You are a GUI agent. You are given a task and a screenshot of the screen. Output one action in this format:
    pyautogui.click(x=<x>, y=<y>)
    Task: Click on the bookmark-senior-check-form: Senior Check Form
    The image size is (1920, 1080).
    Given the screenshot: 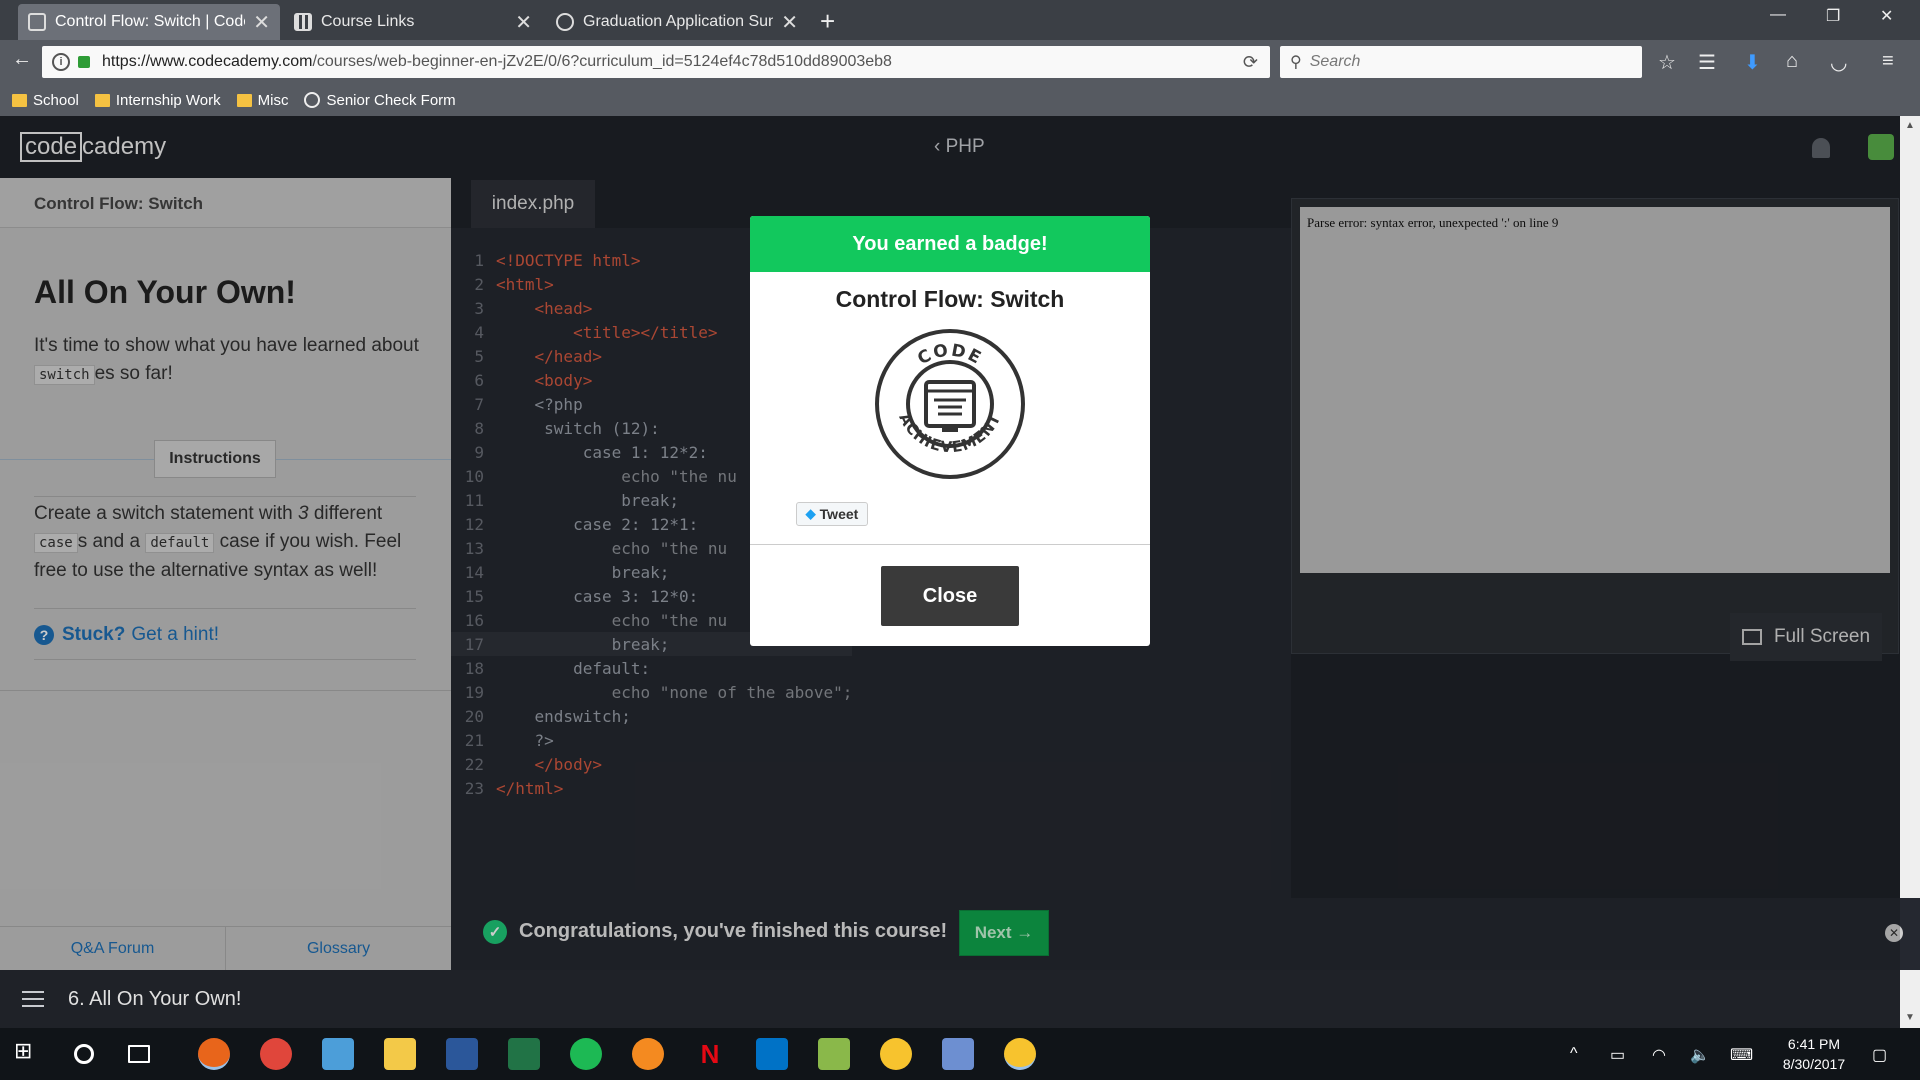 What is the action you would take?
    pyautogui.click(x=380, y=100)
    